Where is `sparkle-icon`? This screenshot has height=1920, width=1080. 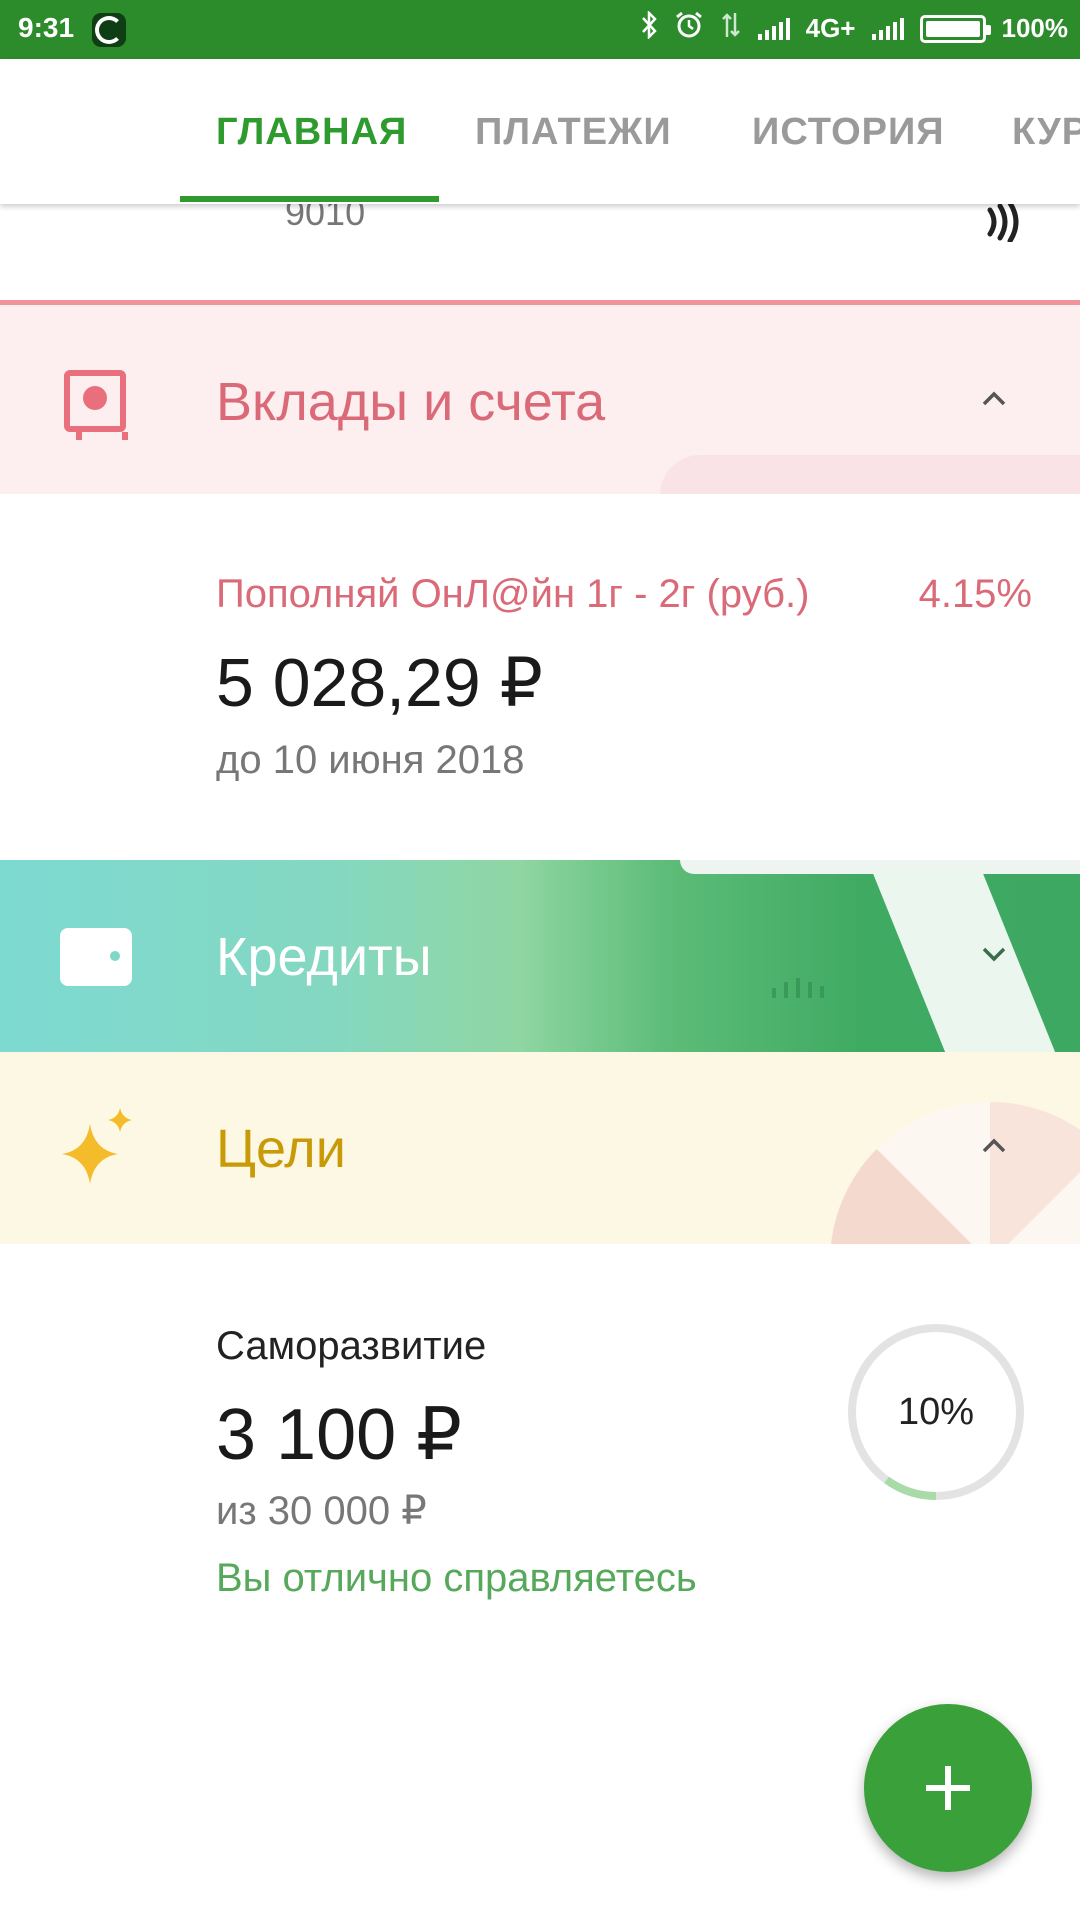 sparkle-icon is located at coordinates (97, 1149).